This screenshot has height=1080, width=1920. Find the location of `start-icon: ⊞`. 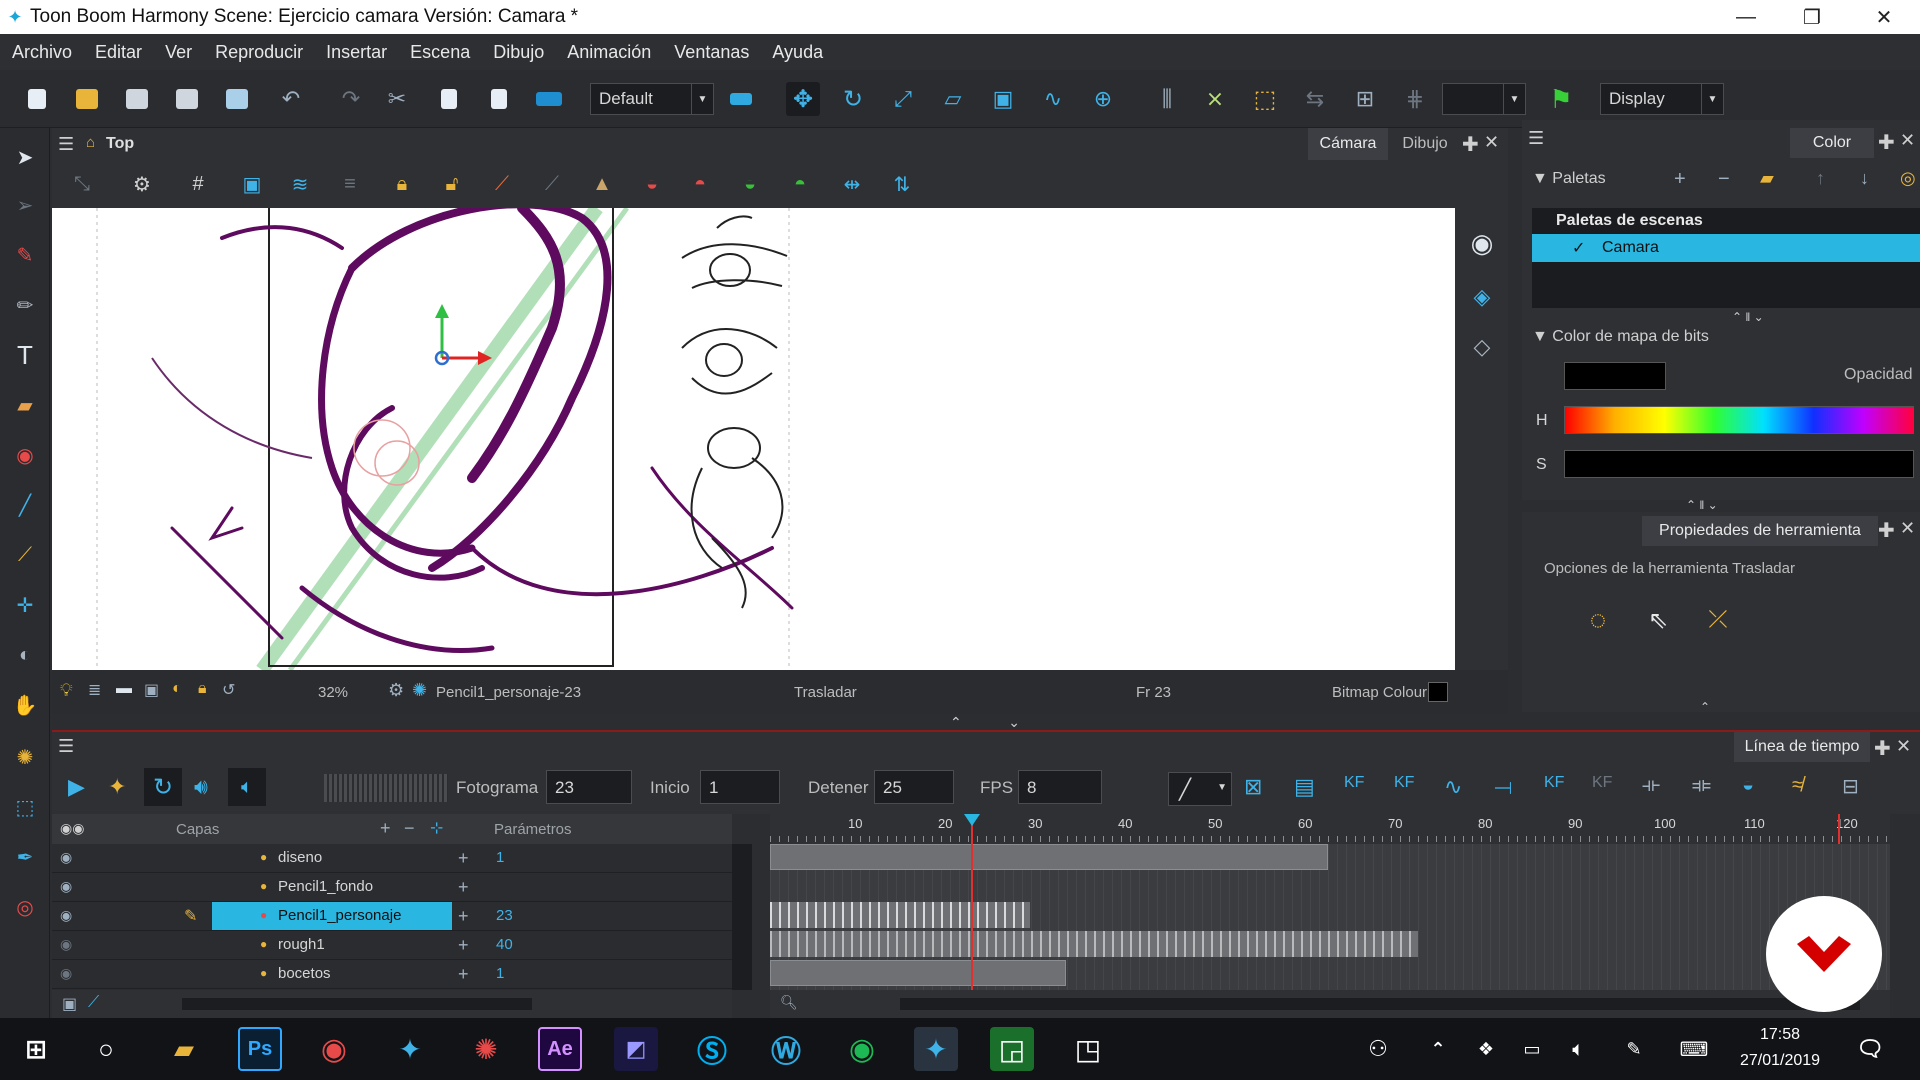

start-icon: ⊞ is located at coordinates (36, 1049).